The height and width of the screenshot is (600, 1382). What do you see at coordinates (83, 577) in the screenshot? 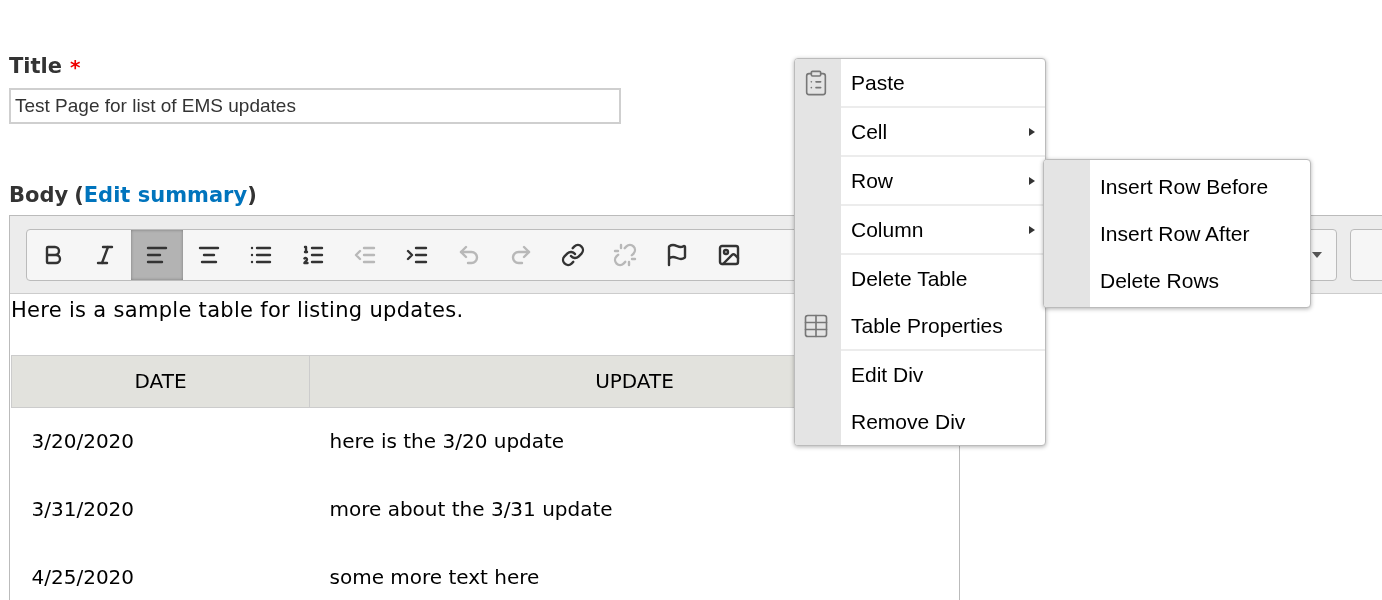
I see `table-cell: 4/25/2020` at bounding box center [83, 577].